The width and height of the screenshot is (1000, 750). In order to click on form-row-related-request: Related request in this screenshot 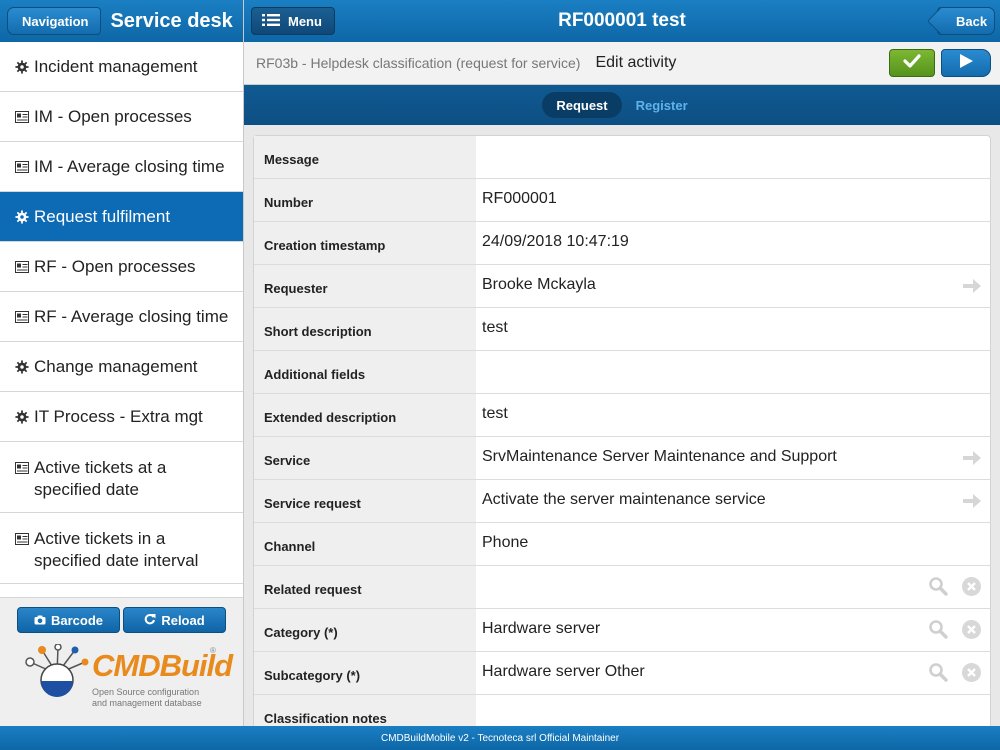, I will do `click(622, 587)`.